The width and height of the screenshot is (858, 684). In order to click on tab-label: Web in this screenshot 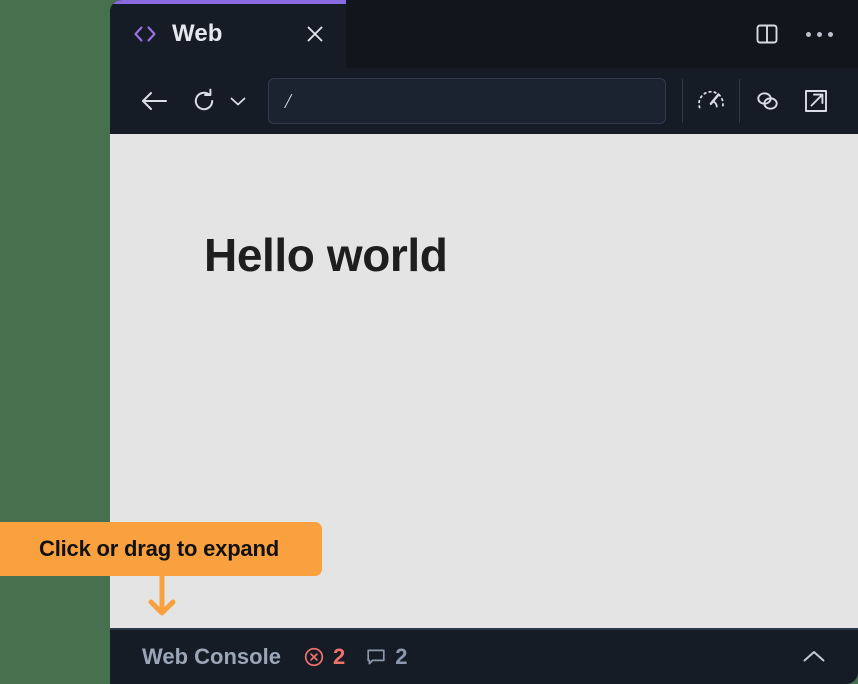, I will do `click(197, 33)`.